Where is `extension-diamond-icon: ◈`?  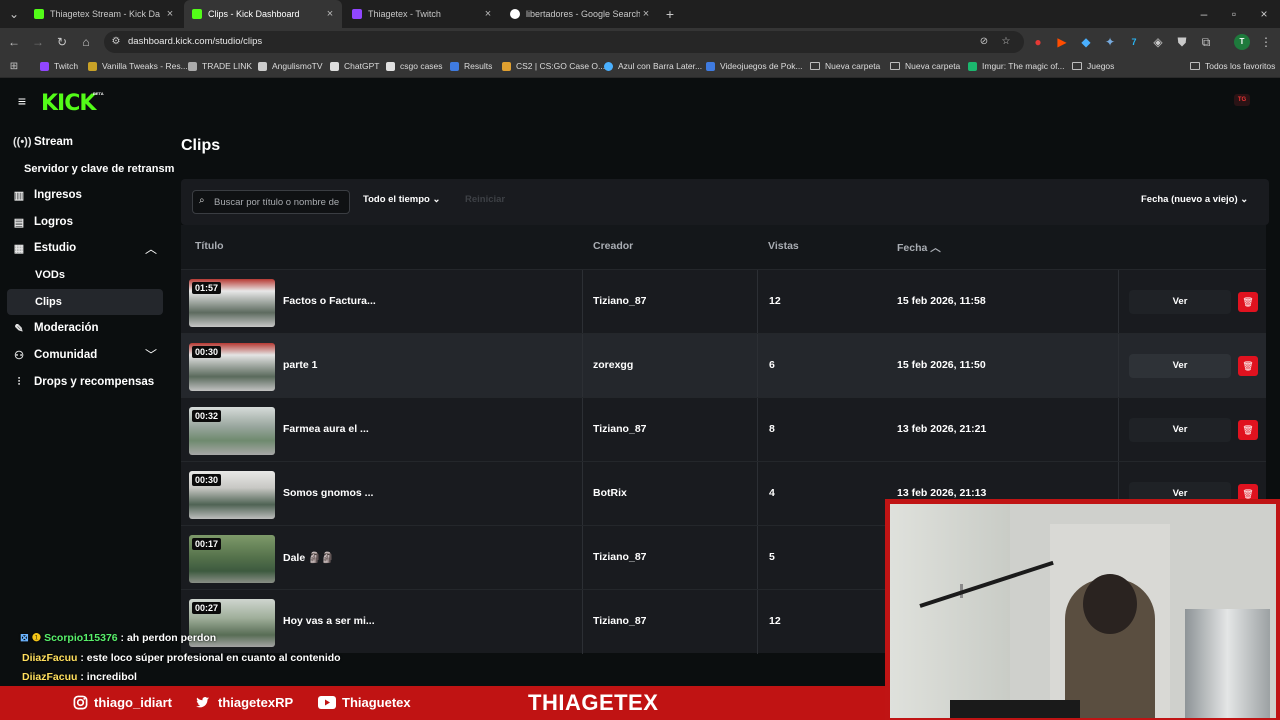 extension-diamond-icon: ◈ is located at coordinates (1158, 42).